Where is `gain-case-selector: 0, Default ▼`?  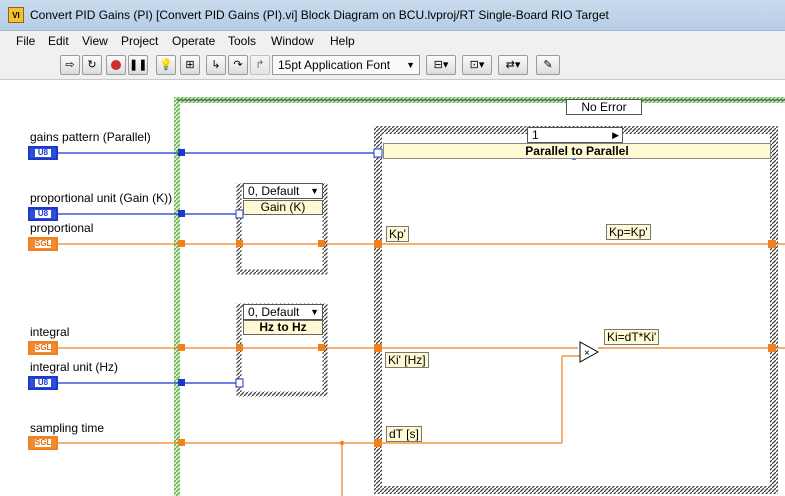 gain-case-selector: 0, Default ▼ is located at coordinates (283, 191).